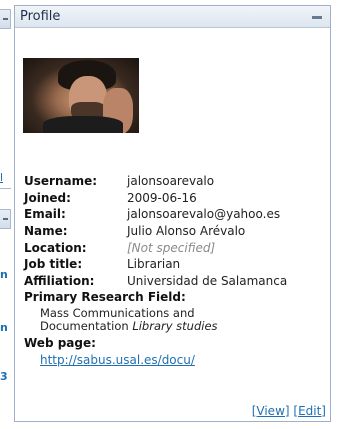 This screenshot has width=337, height=429. I want to click on field-row-username: Username: jalonsoarevalo, so click(174, 181).